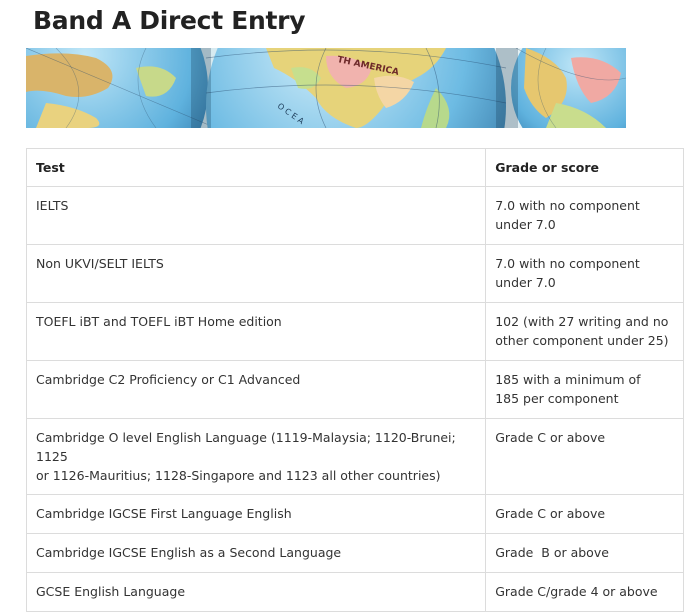 The height and width of the screenshot is (612, 692). I want to click on table-header-row: Test Grade or score, so click(354, 167).